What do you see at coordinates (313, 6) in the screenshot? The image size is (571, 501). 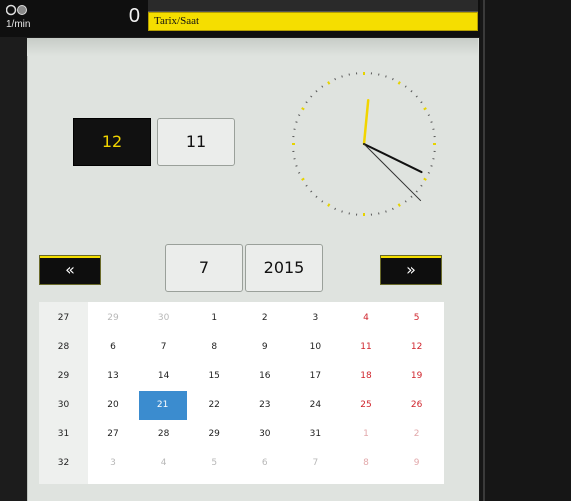 I see `title-strip-divider` at bounding box center [313, 6].